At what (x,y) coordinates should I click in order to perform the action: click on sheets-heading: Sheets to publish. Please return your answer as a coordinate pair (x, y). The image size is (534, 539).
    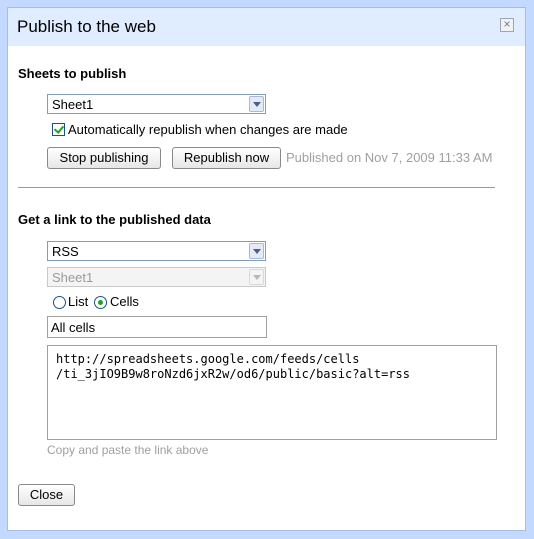
    Looking at the image, I should click on (72, 73).